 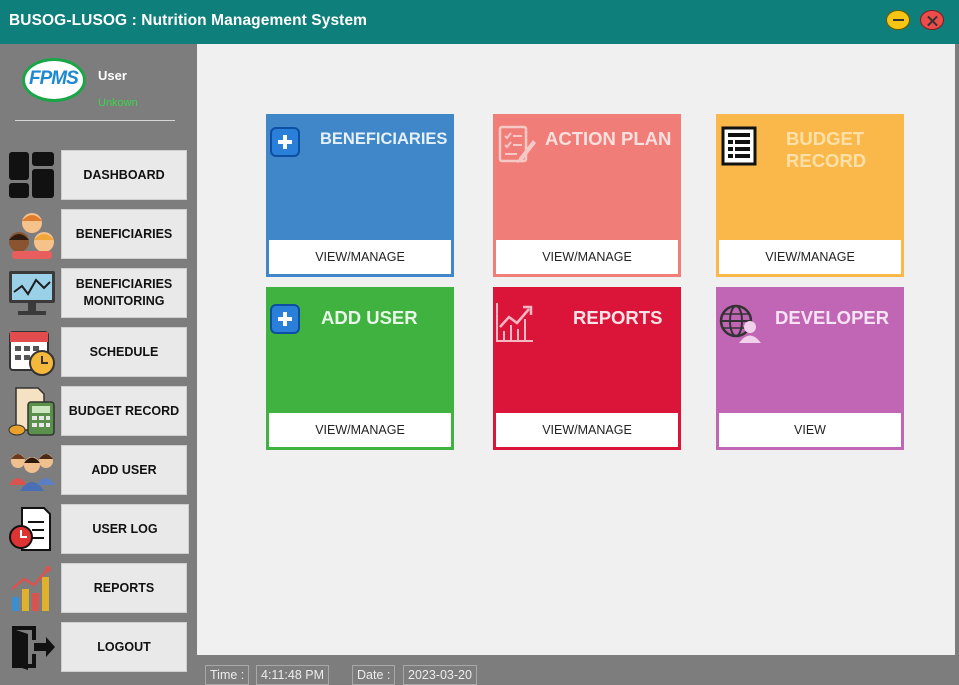 What do you see at coordinates (587, 368) in the screenshot?
I see `tile-reports: REPORTS VIEW/MANAGE` at bounding box center [587, 368].